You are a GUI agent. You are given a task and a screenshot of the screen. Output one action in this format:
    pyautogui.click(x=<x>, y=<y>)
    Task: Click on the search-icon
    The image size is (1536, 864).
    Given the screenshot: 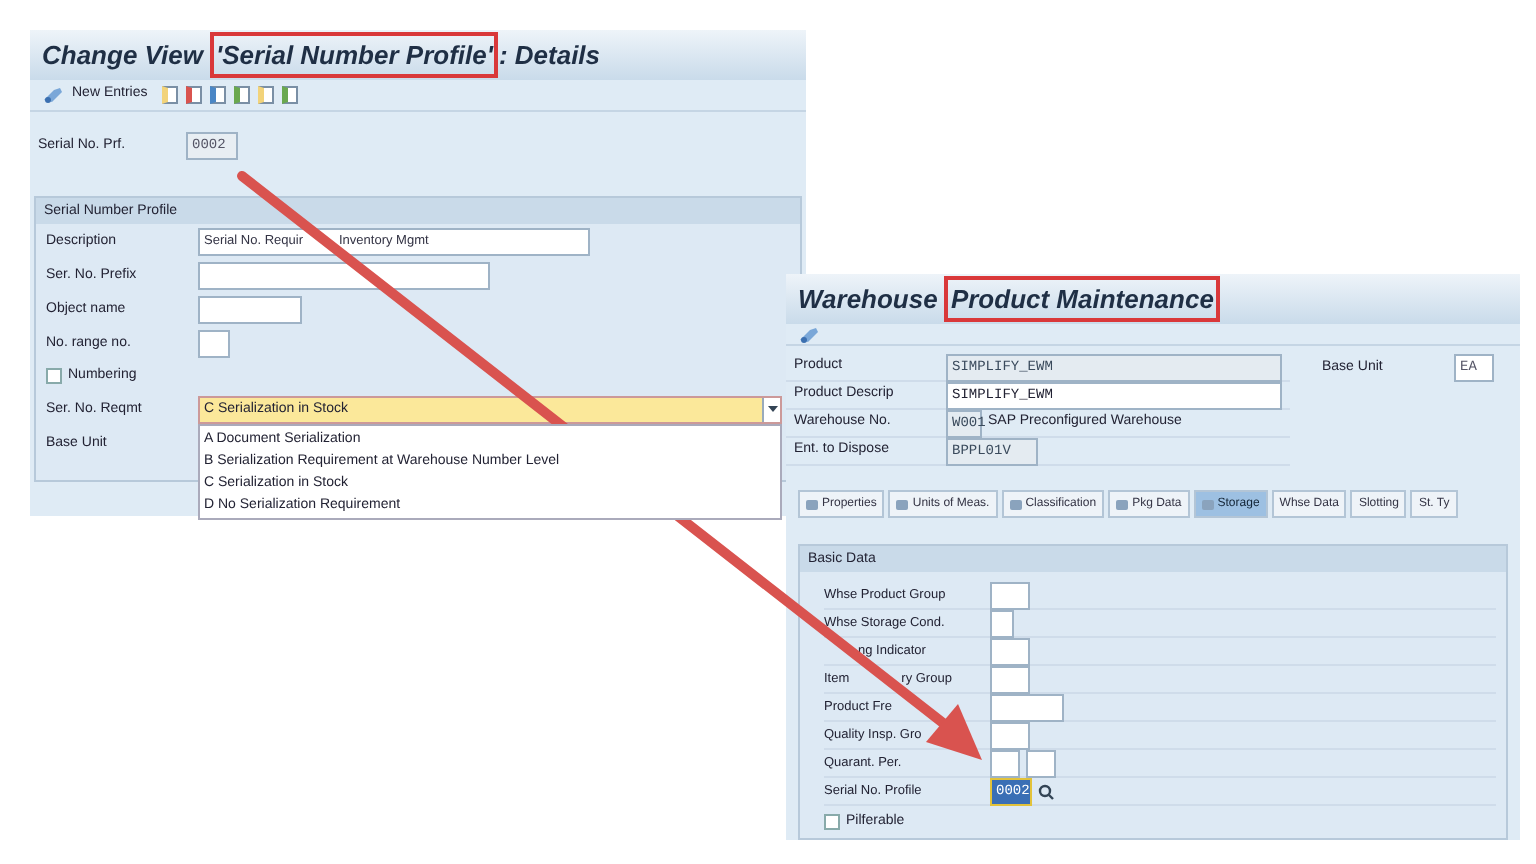 What is the action you would take?
    pyautogui.click(x=1046, y=791)
    